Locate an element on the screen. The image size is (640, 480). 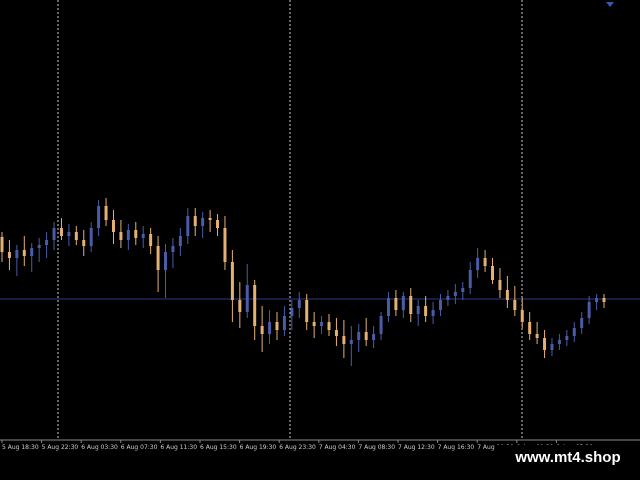
watermark: www.mt4.shop is located at coordinates (568, 457).